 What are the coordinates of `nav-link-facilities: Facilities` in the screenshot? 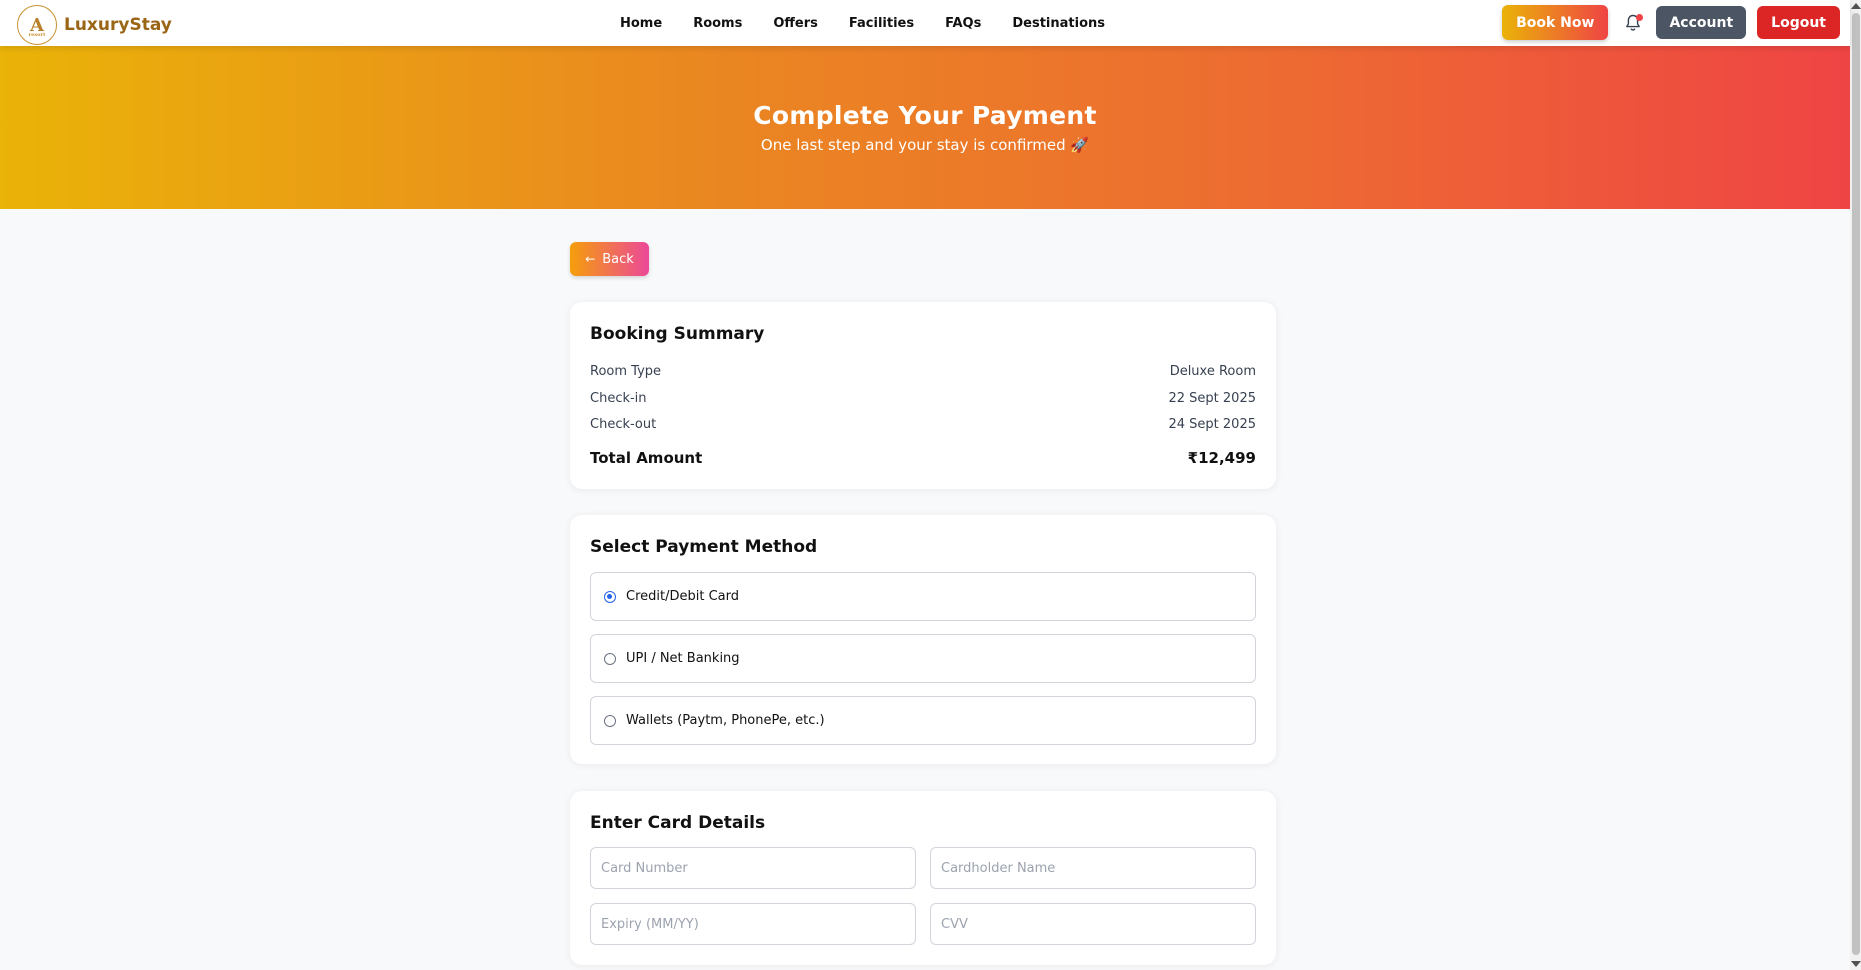 It's located at (881, 23).